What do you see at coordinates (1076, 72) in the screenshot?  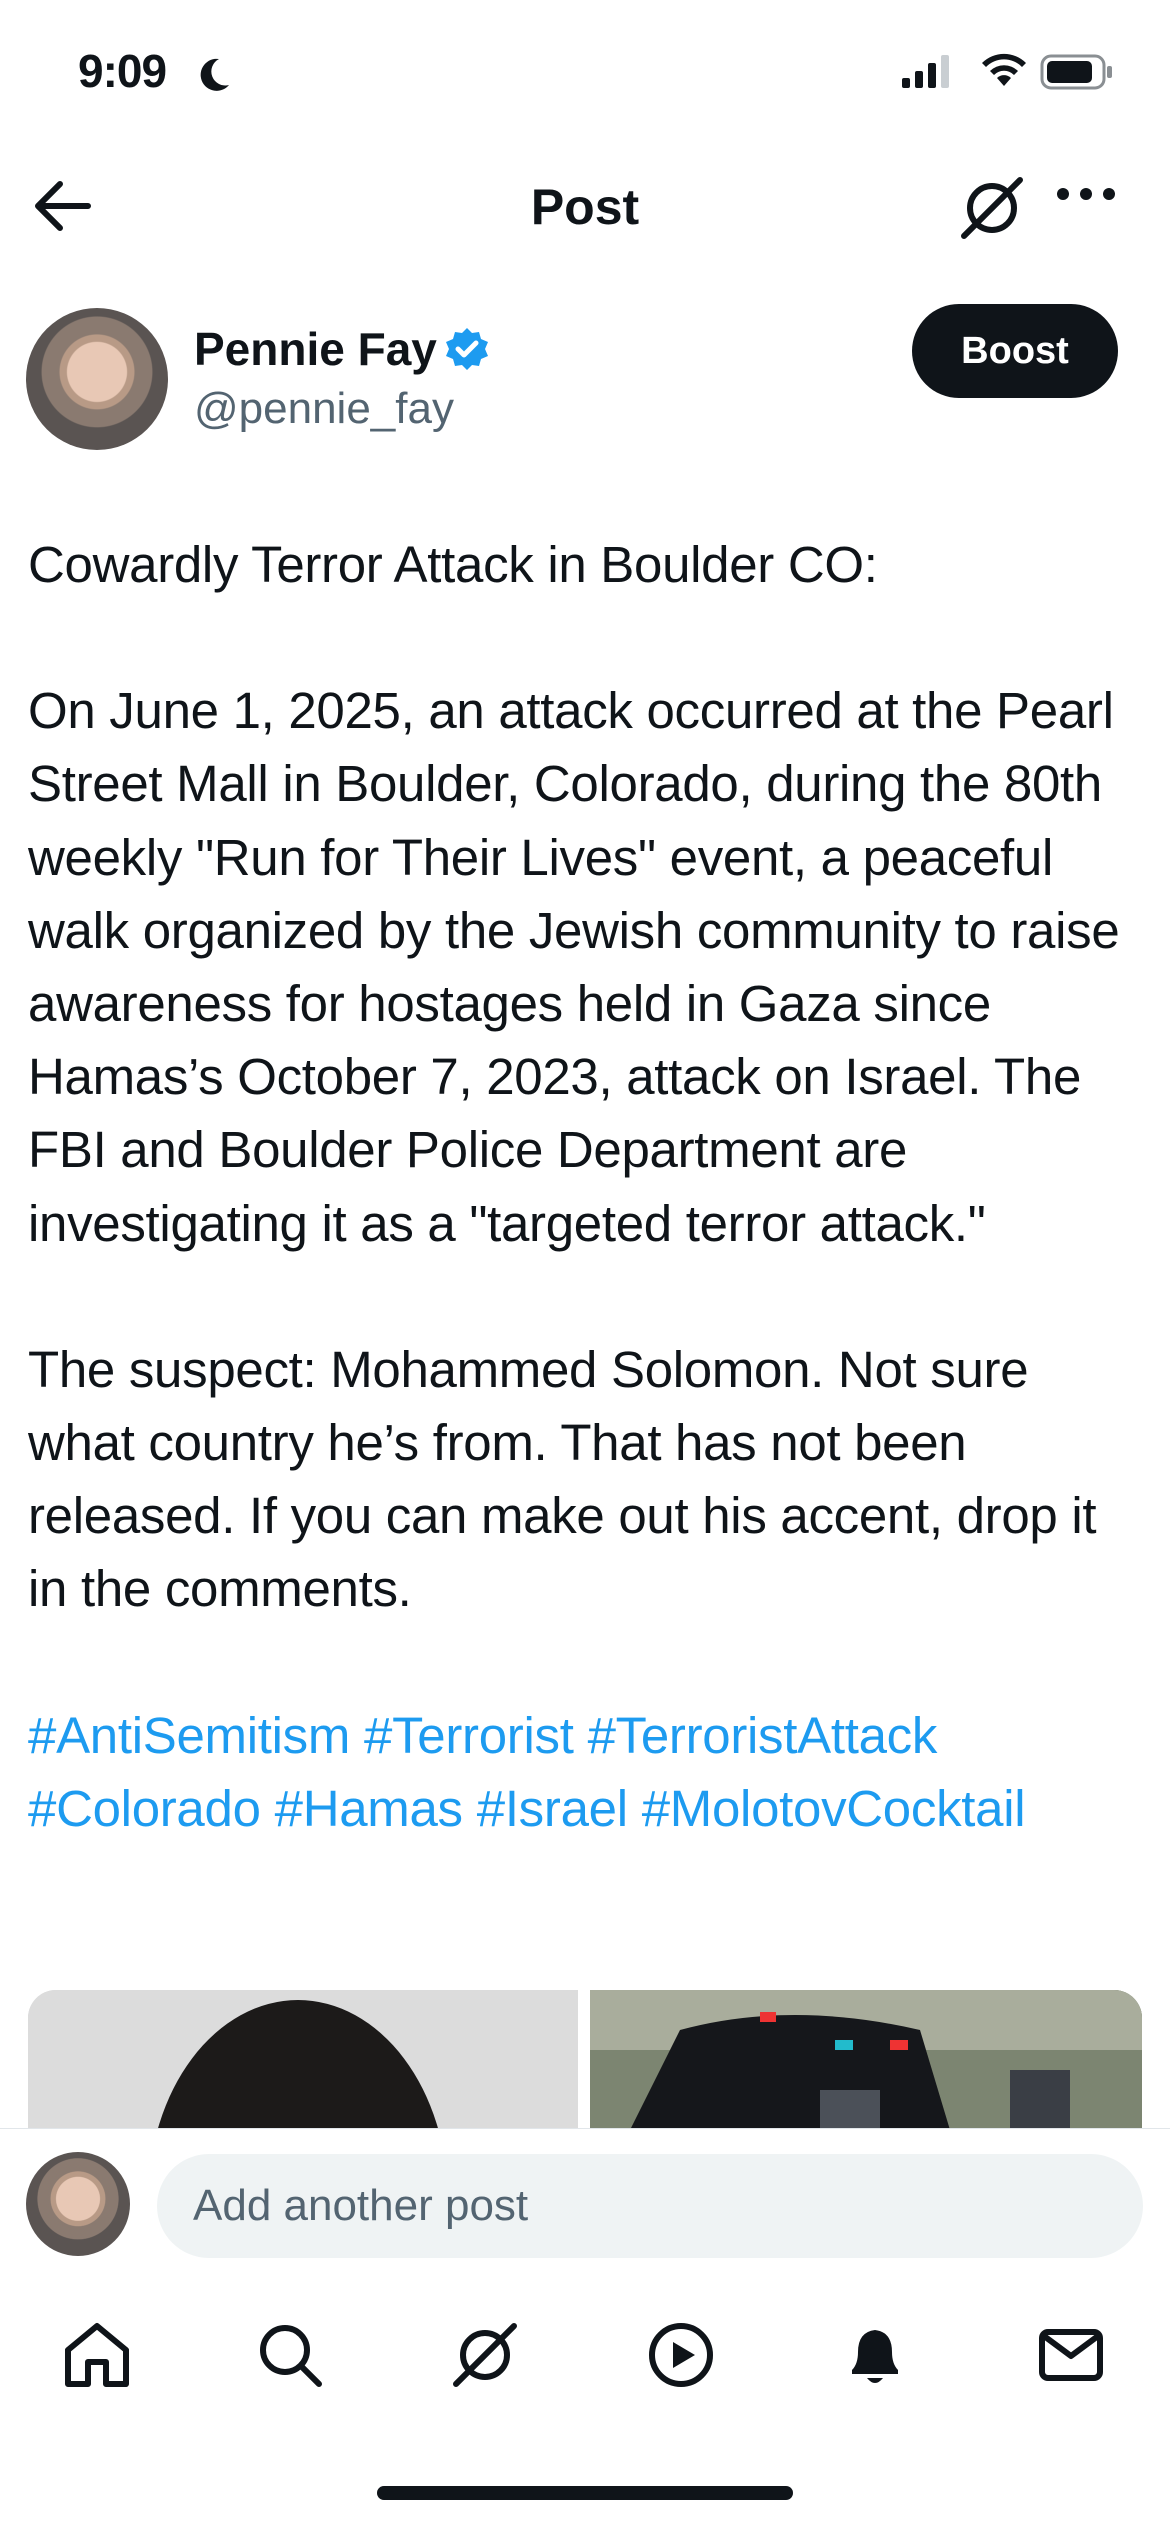 I see `battery-icon` at bounding box center [1076, 72].